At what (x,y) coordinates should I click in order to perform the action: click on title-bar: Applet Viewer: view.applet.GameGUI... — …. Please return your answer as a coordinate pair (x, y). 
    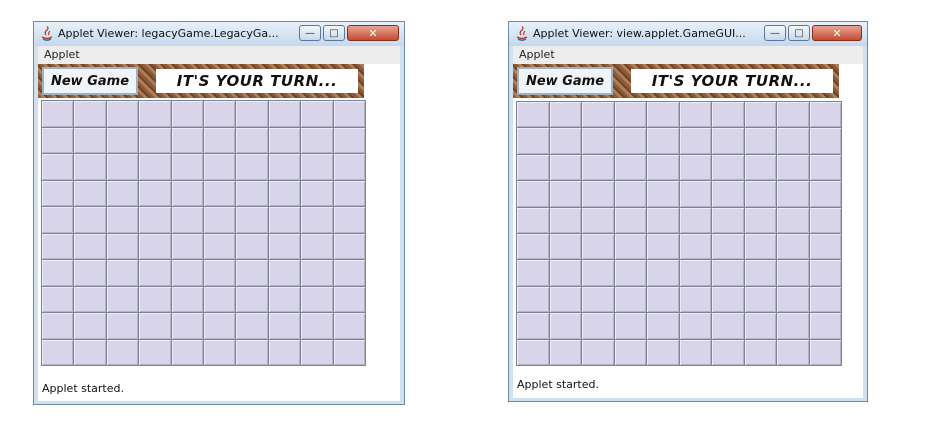
    Looking at the image, I should click on (688, 34).